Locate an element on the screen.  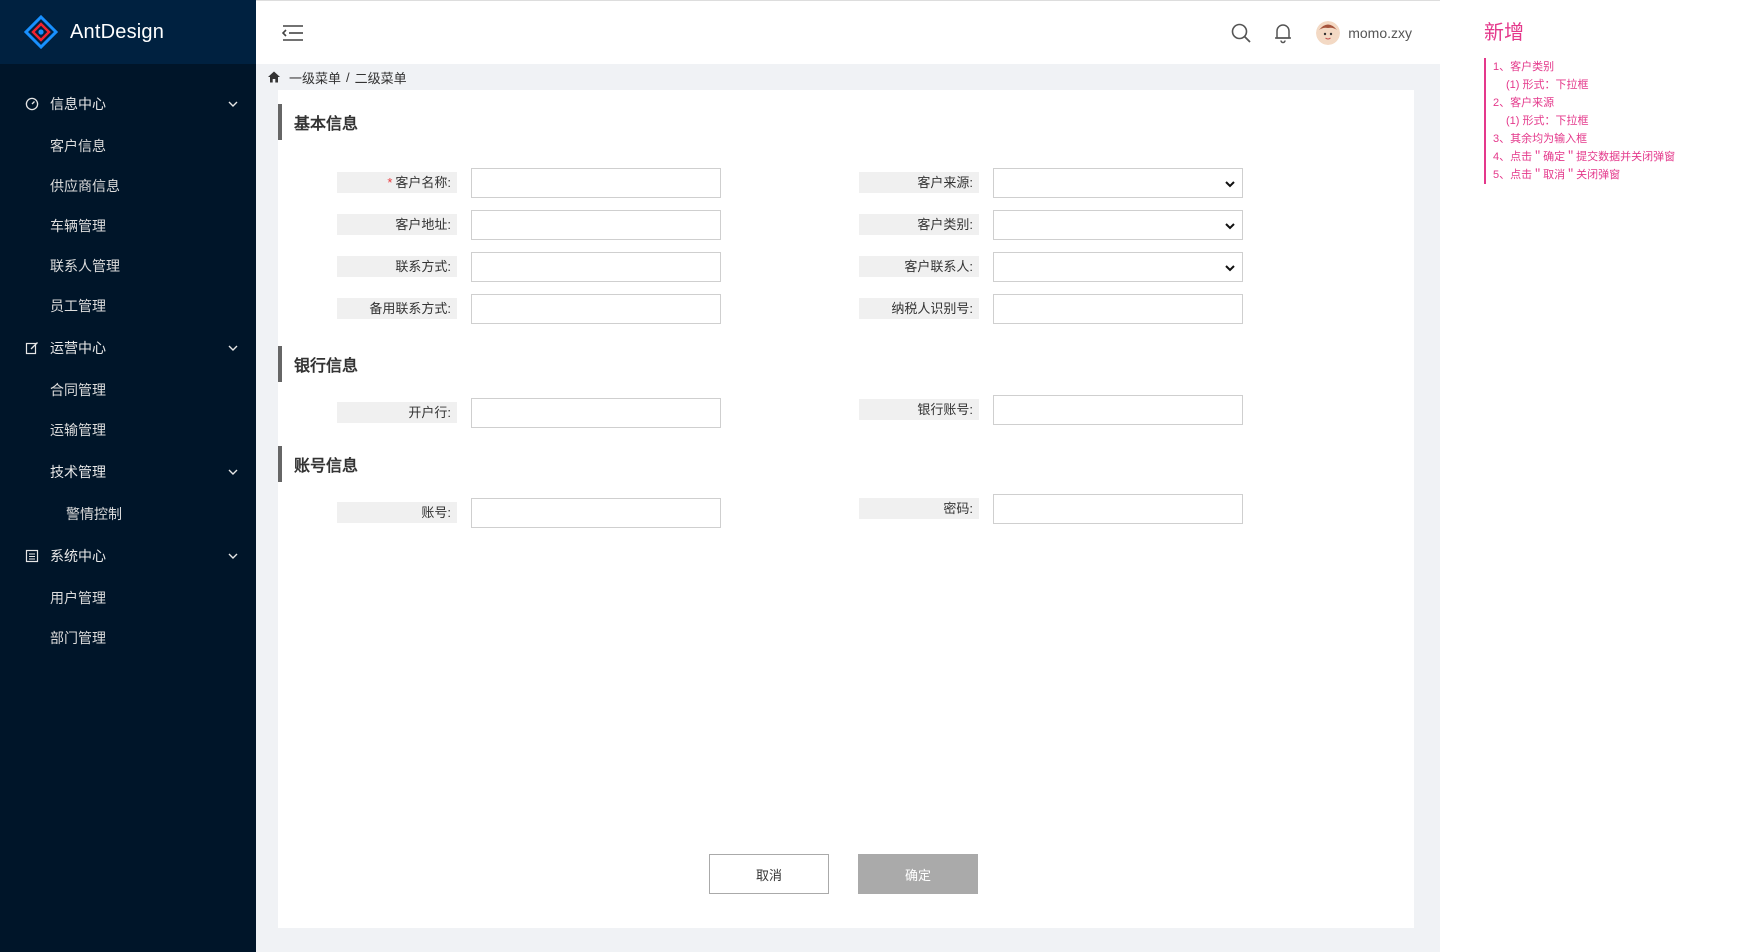
header-actions: momo.zxy is located at coordinates (1311, 33).